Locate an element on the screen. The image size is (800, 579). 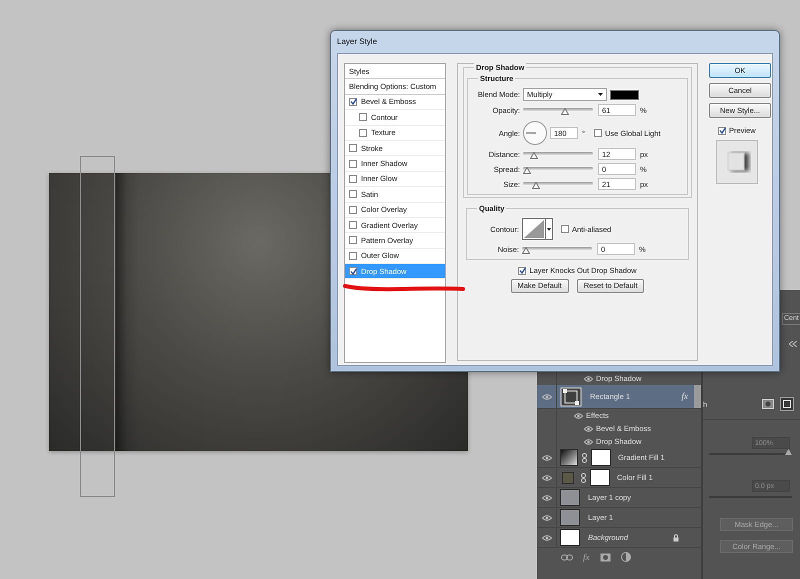
window-title: Layer Style is located at coordinates (357, 42).